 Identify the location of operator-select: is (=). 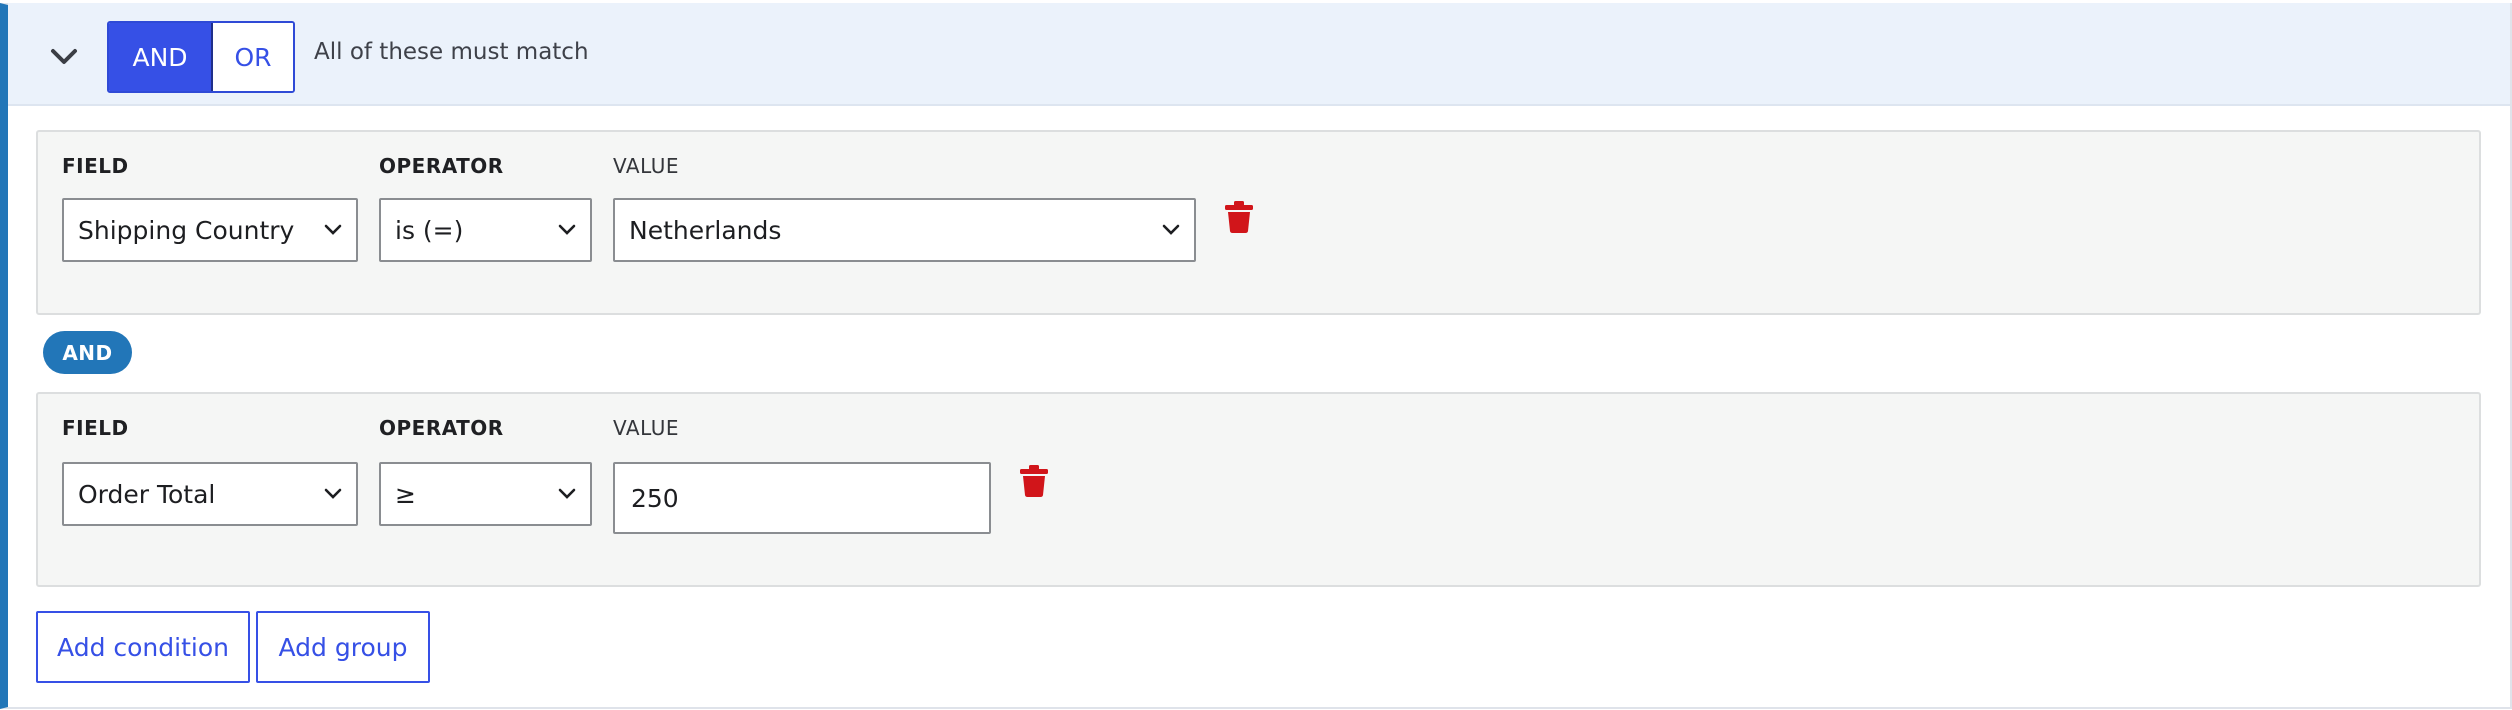
(485, 230).